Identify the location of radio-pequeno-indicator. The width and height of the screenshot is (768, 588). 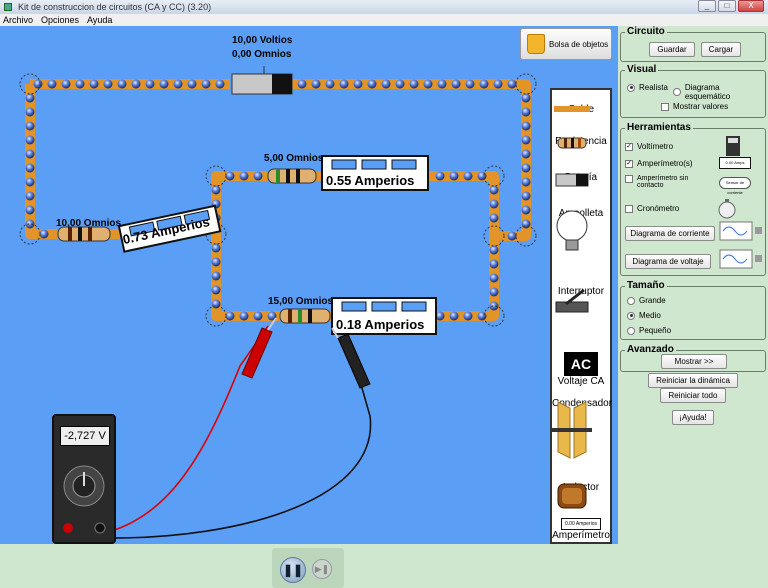
(631, 330).